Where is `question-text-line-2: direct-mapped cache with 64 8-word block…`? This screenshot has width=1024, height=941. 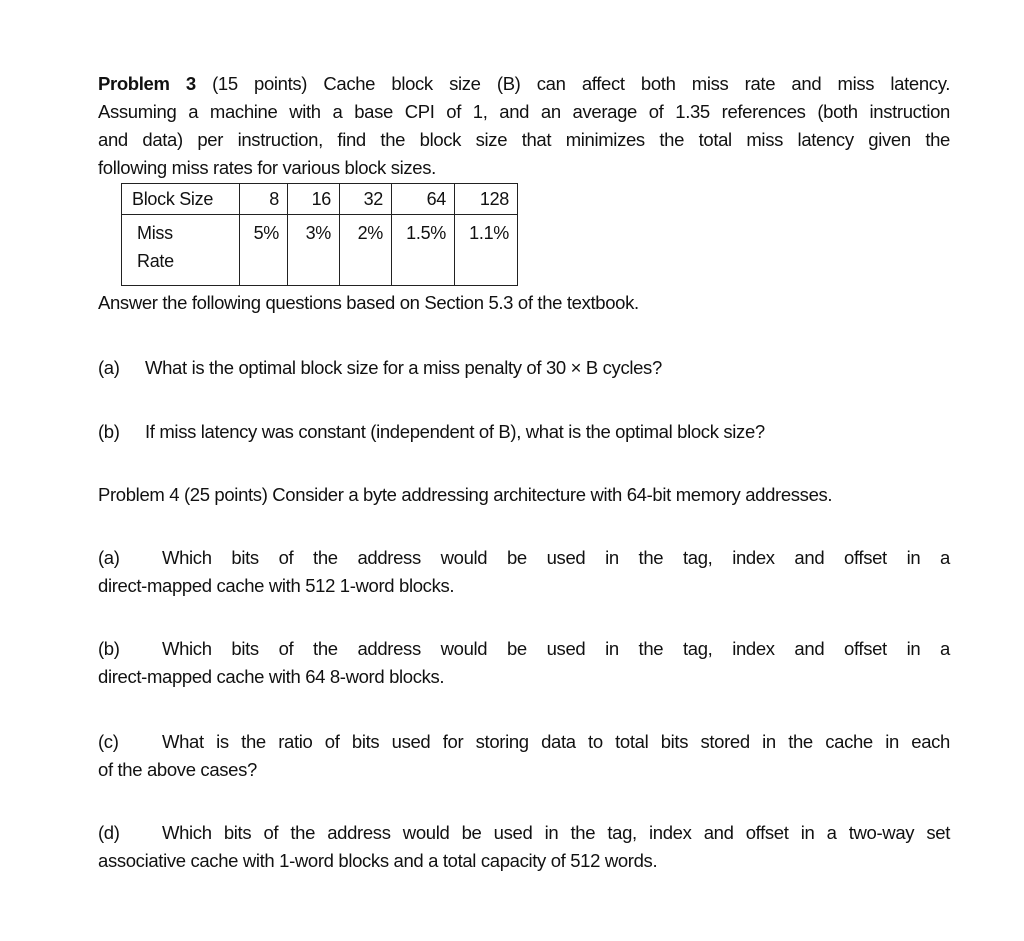
question-text-line-2: direct-mapped cache with 64 8-word block… is located at coordinates (271, 676).